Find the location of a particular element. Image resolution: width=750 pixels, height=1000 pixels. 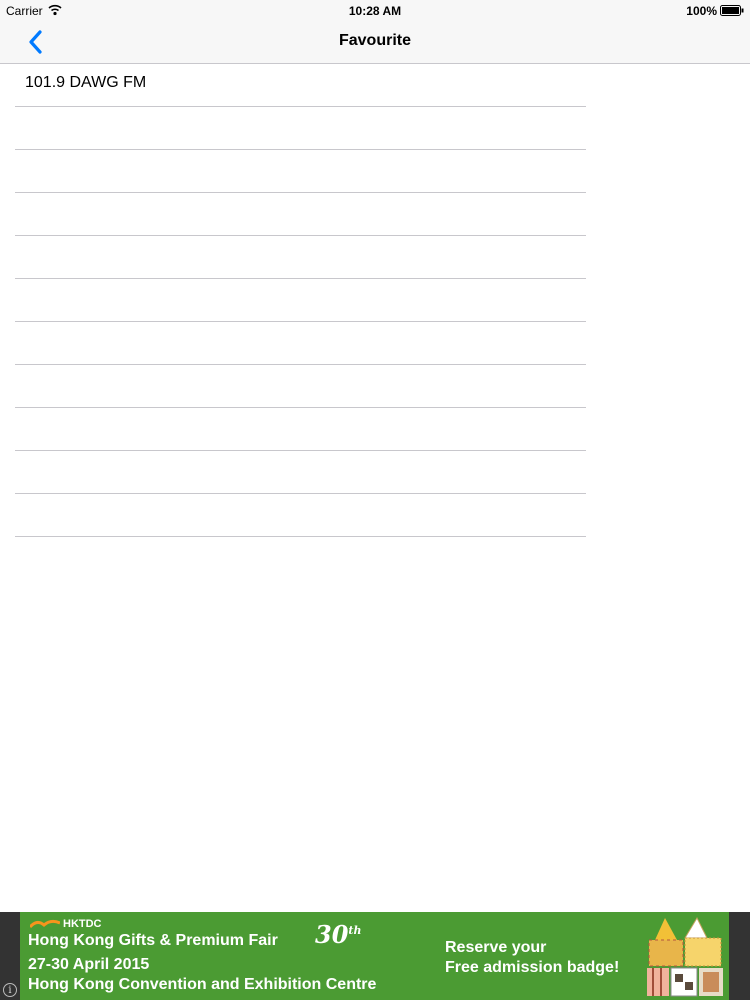

status-bar: Carrier 10:28 AM 100% is located at coordinates (375, 11).